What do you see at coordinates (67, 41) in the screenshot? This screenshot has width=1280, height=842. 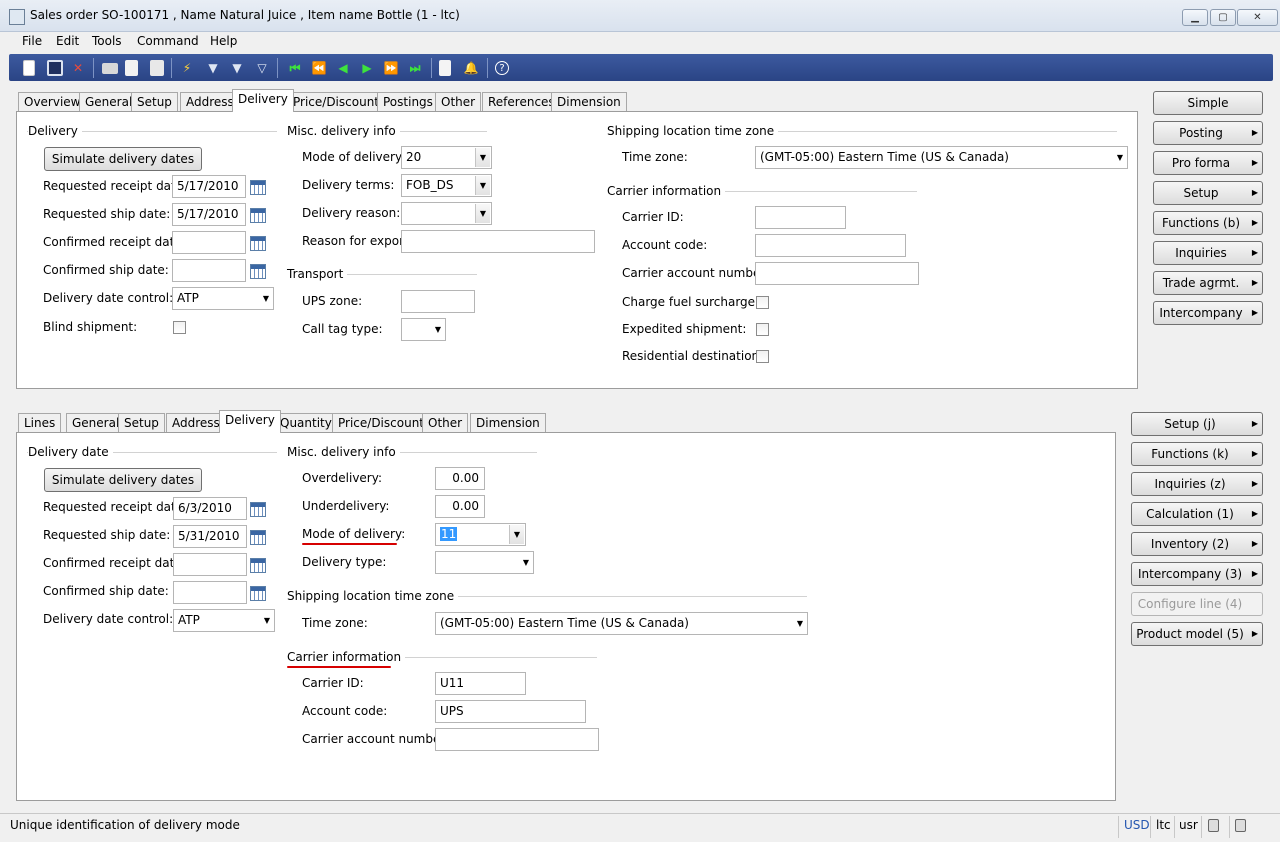 I see `menu-edit: Edit` at bounding box center [67, 41].